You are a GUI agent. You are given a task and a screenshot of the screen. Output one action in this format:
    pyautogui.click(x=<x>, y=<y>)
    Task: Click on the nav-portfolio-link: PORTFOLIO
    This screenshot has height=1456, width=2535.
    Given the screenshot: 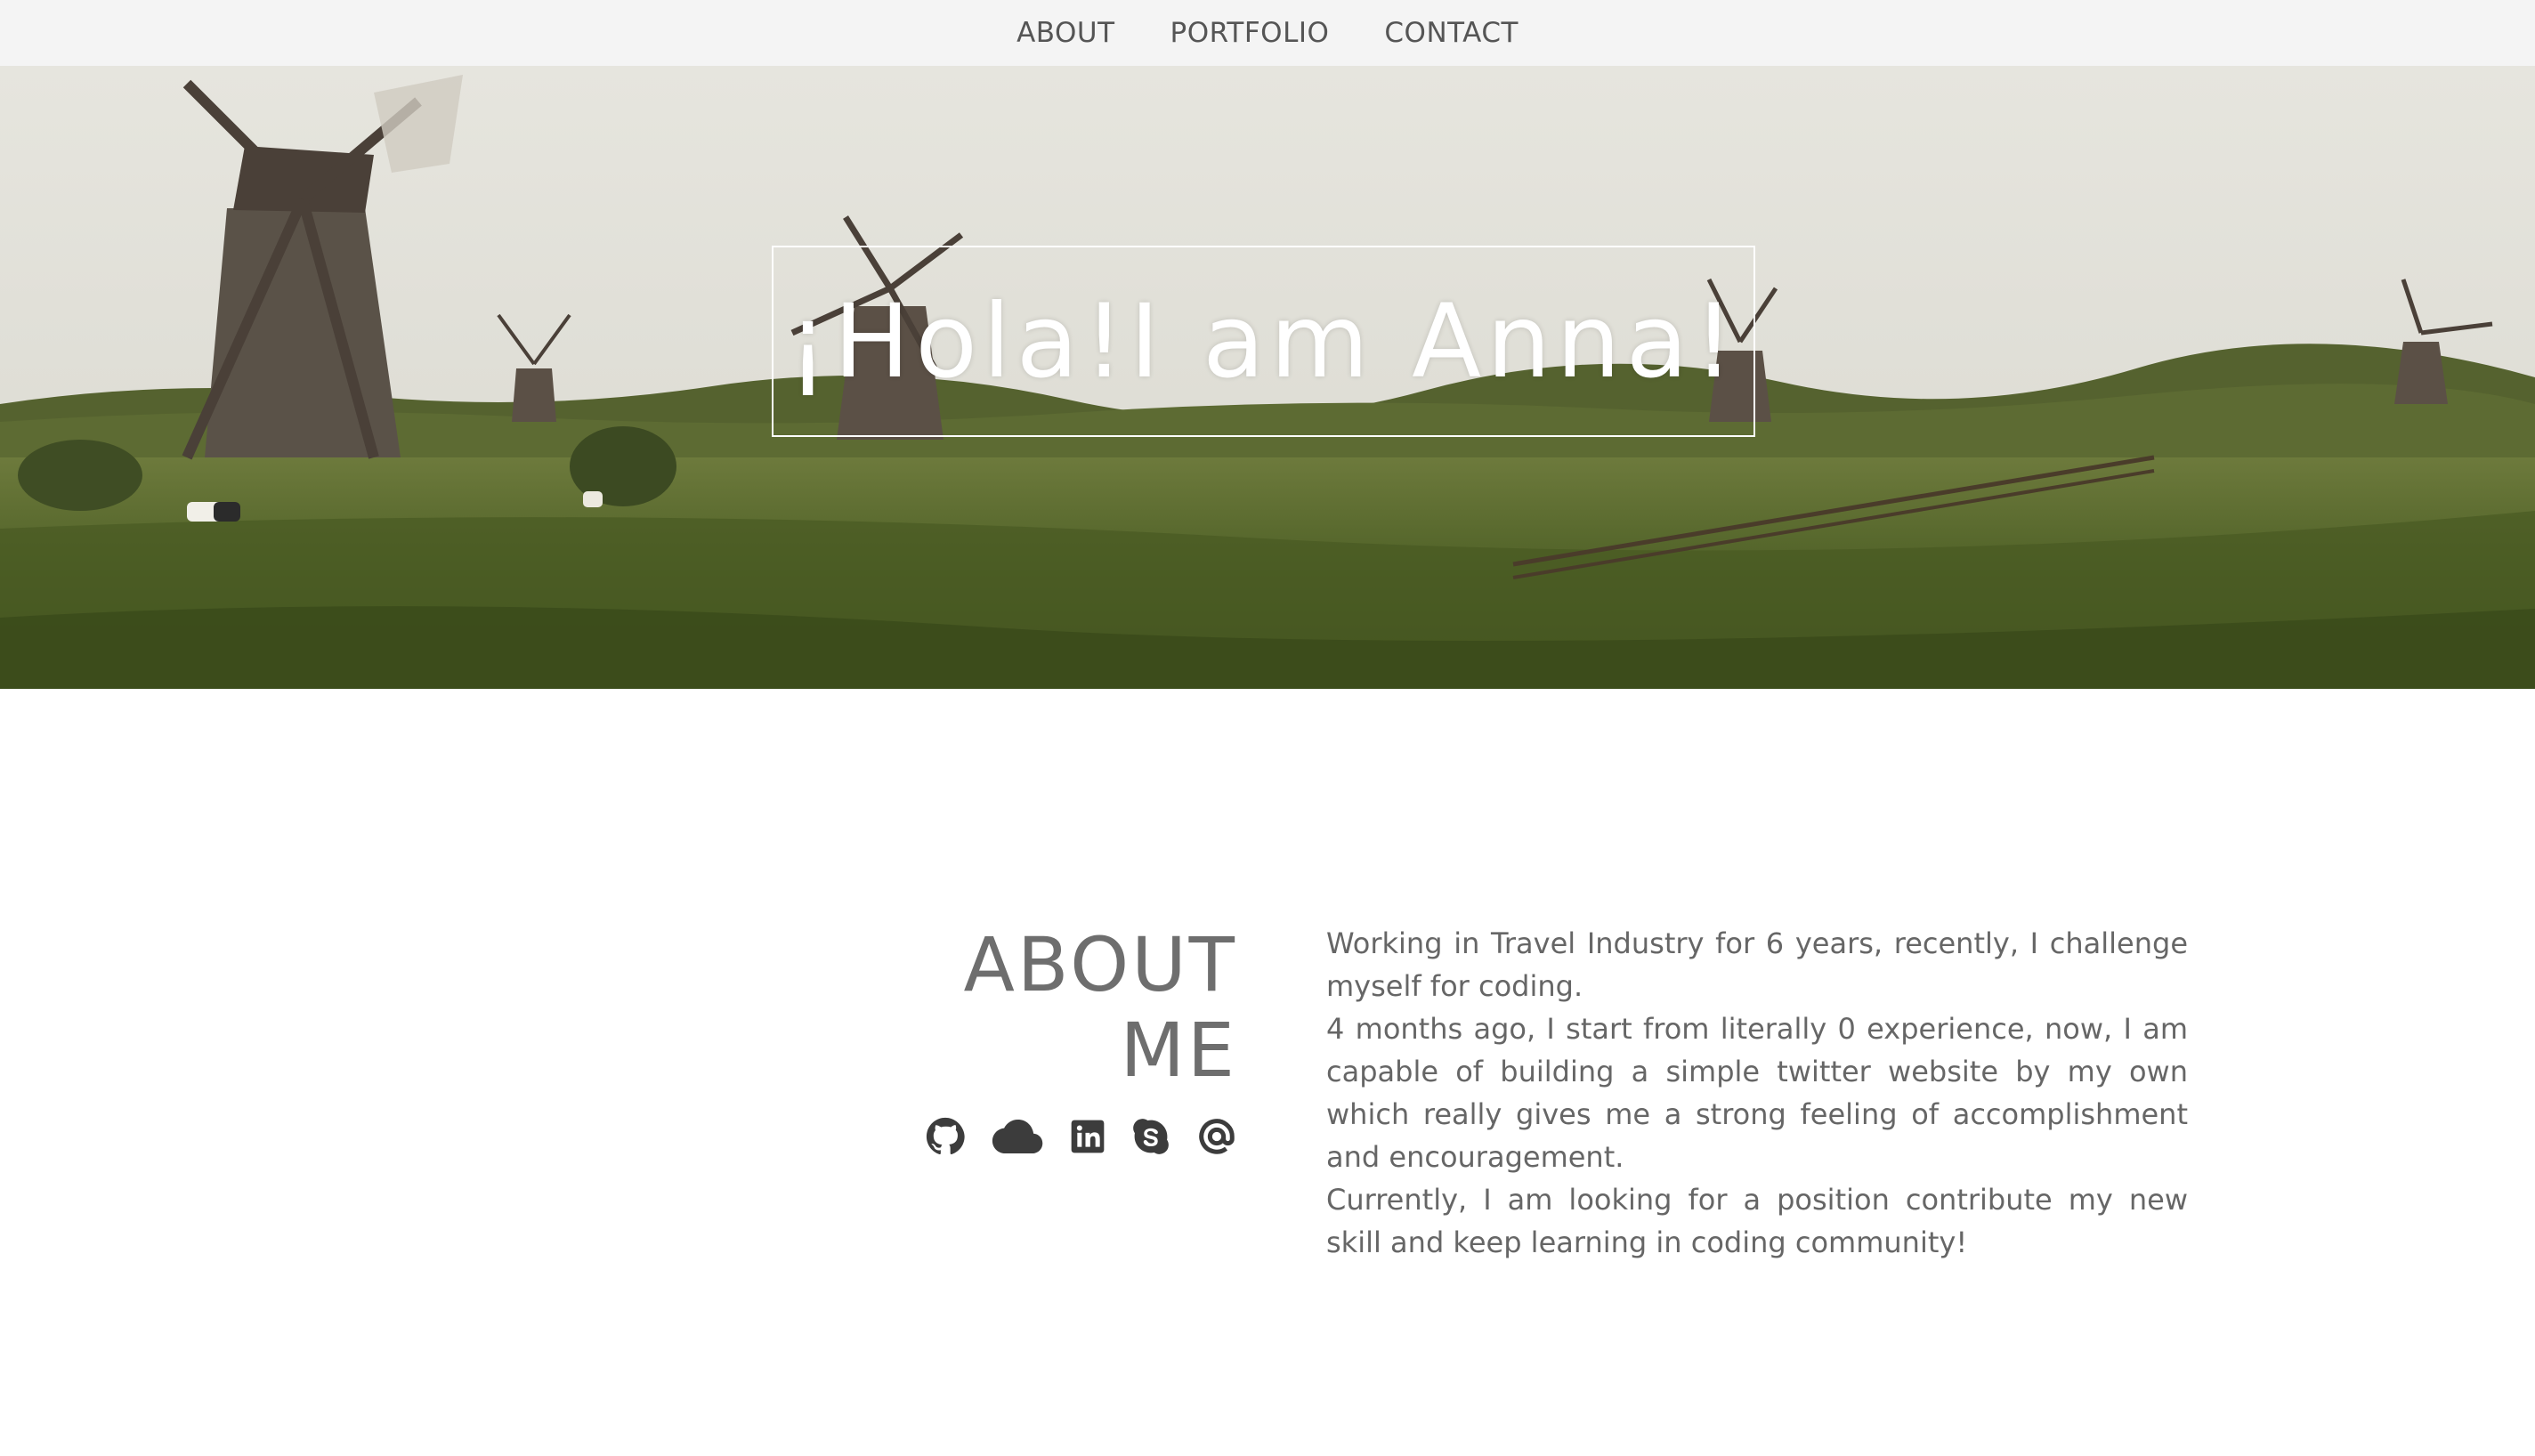 What is the action you would take?
    pyautogui.click(x=1250, y=33)
    